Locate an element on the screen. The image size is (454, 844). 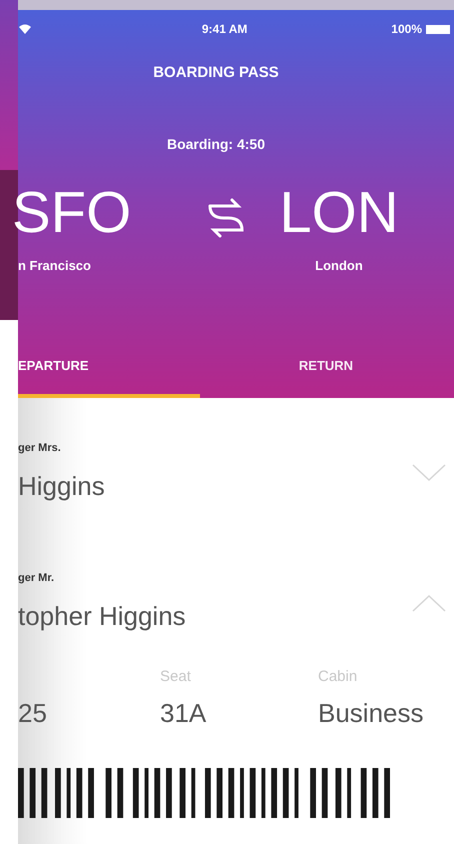
passenger-name: topher Higgins is located at coordinates (102, 616).